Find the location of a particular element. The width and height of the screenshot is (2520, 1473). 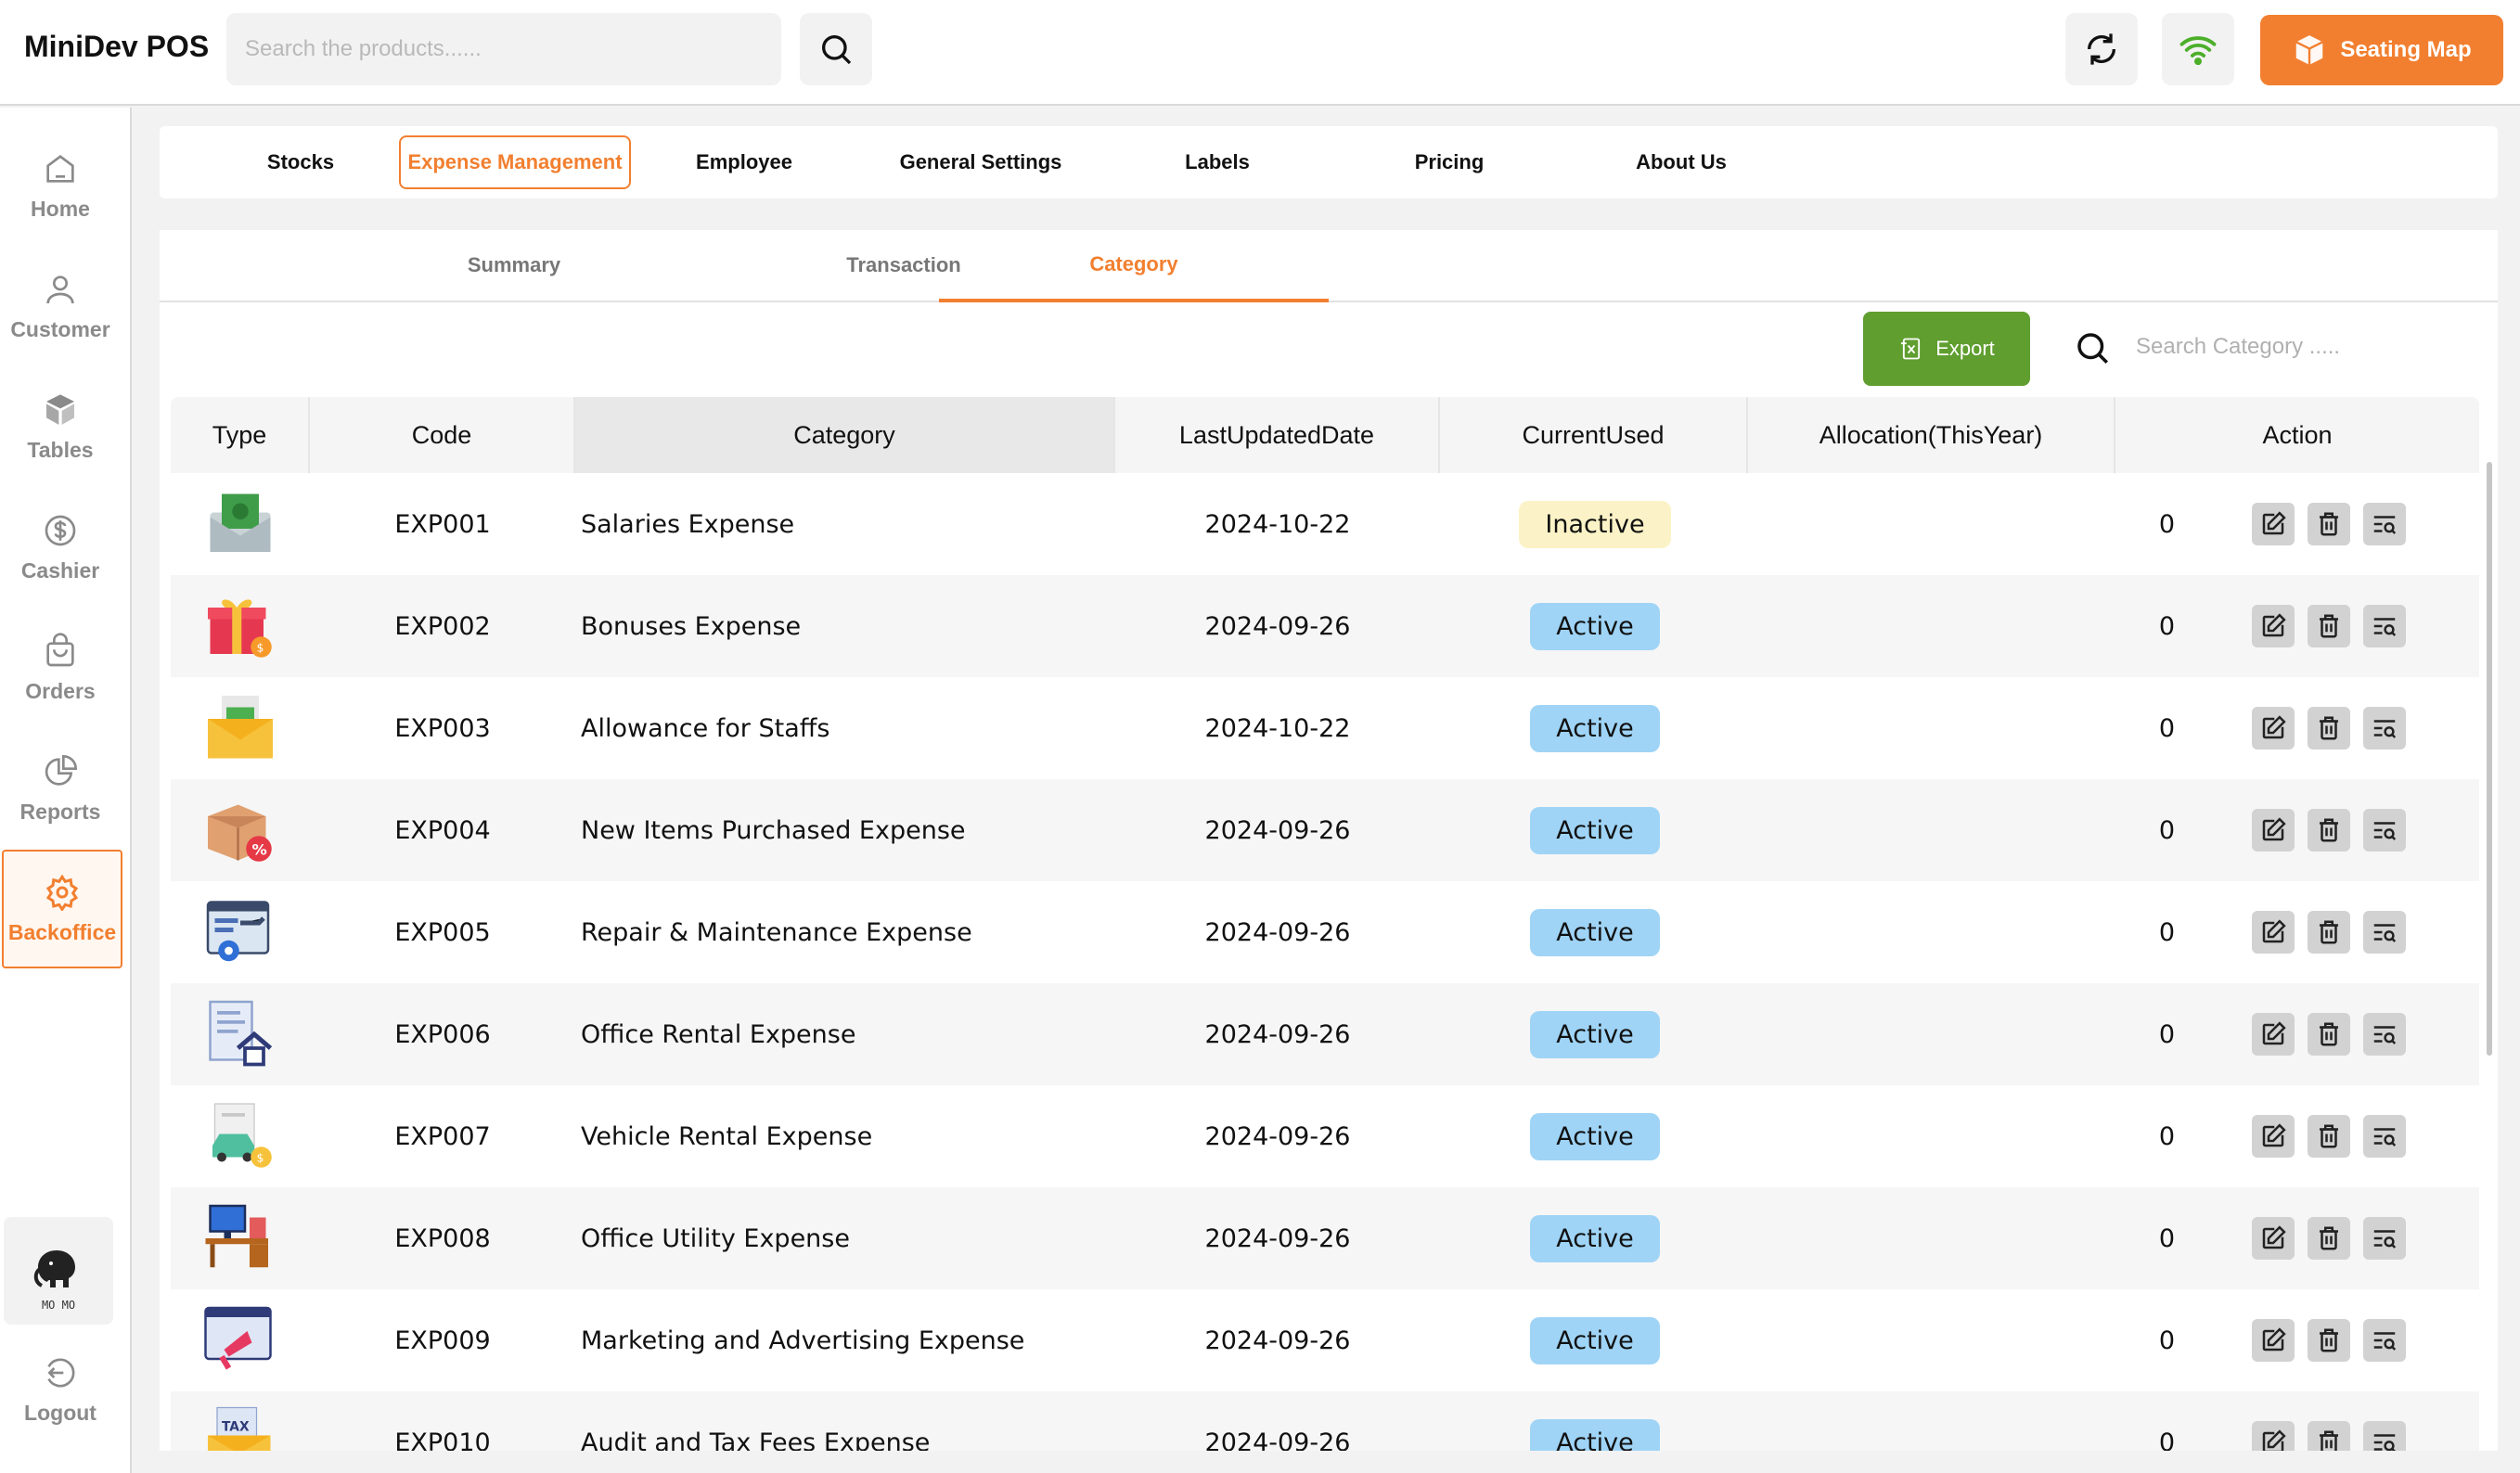

logout-icon is located at coordinates (61, 1372).